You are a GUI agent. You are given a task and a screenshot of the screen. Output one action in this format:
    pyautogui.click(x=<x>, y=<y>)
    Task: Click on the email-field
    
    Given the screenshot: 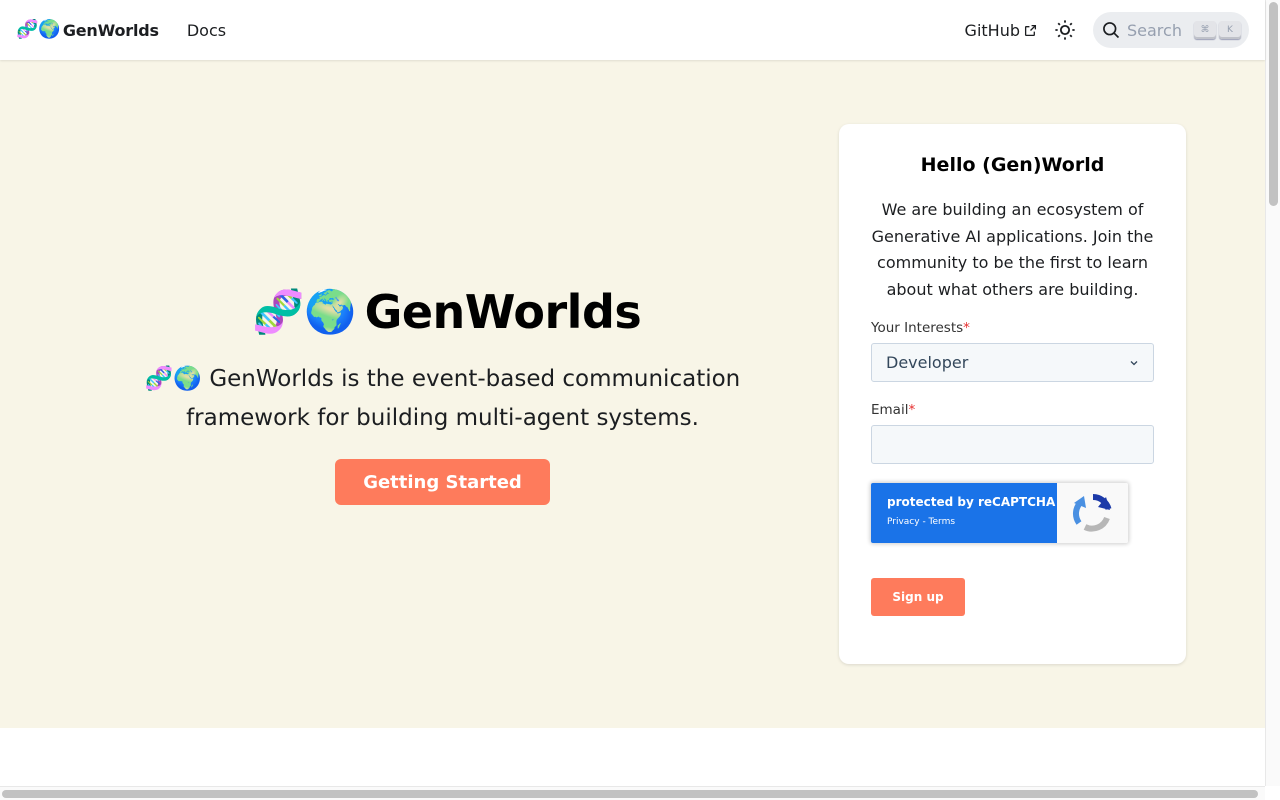 What is the action you would take?
    pyautogui.click(x=1012, y=444)
    